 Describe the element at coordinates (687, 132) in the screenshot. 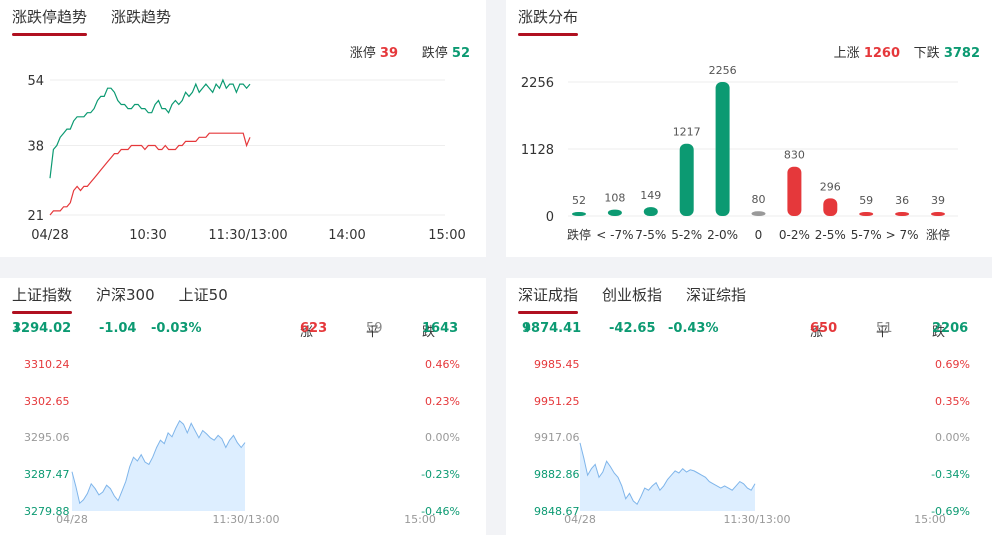

I see `bar-value-label: 1217` at that location.